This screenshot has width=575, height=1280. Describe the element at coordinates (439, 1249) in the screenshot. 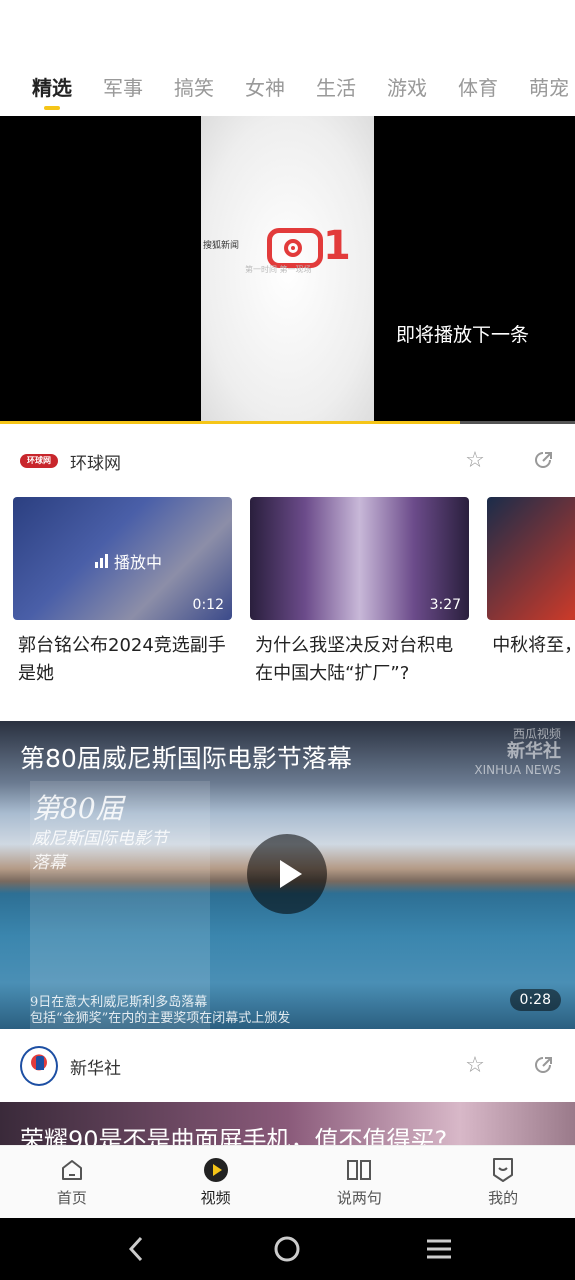

I see `menu-icon` at that location.